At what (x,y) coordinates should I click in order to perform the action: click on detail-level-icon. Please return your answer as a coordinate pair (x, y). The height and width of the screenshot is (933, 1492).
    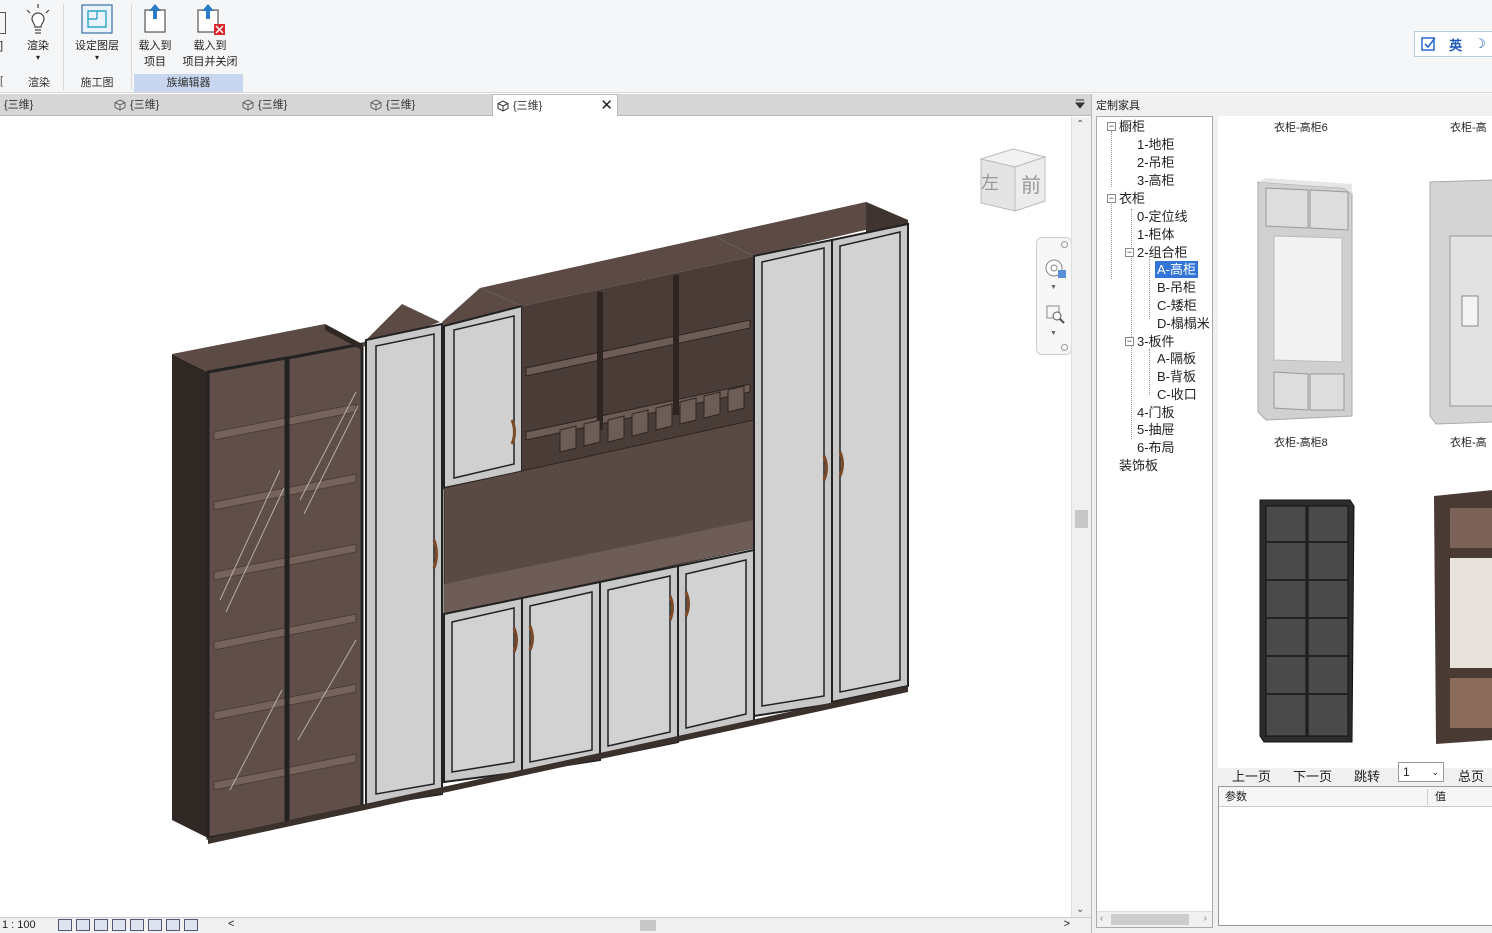
    Looking at the image, I should click on (65, 925).